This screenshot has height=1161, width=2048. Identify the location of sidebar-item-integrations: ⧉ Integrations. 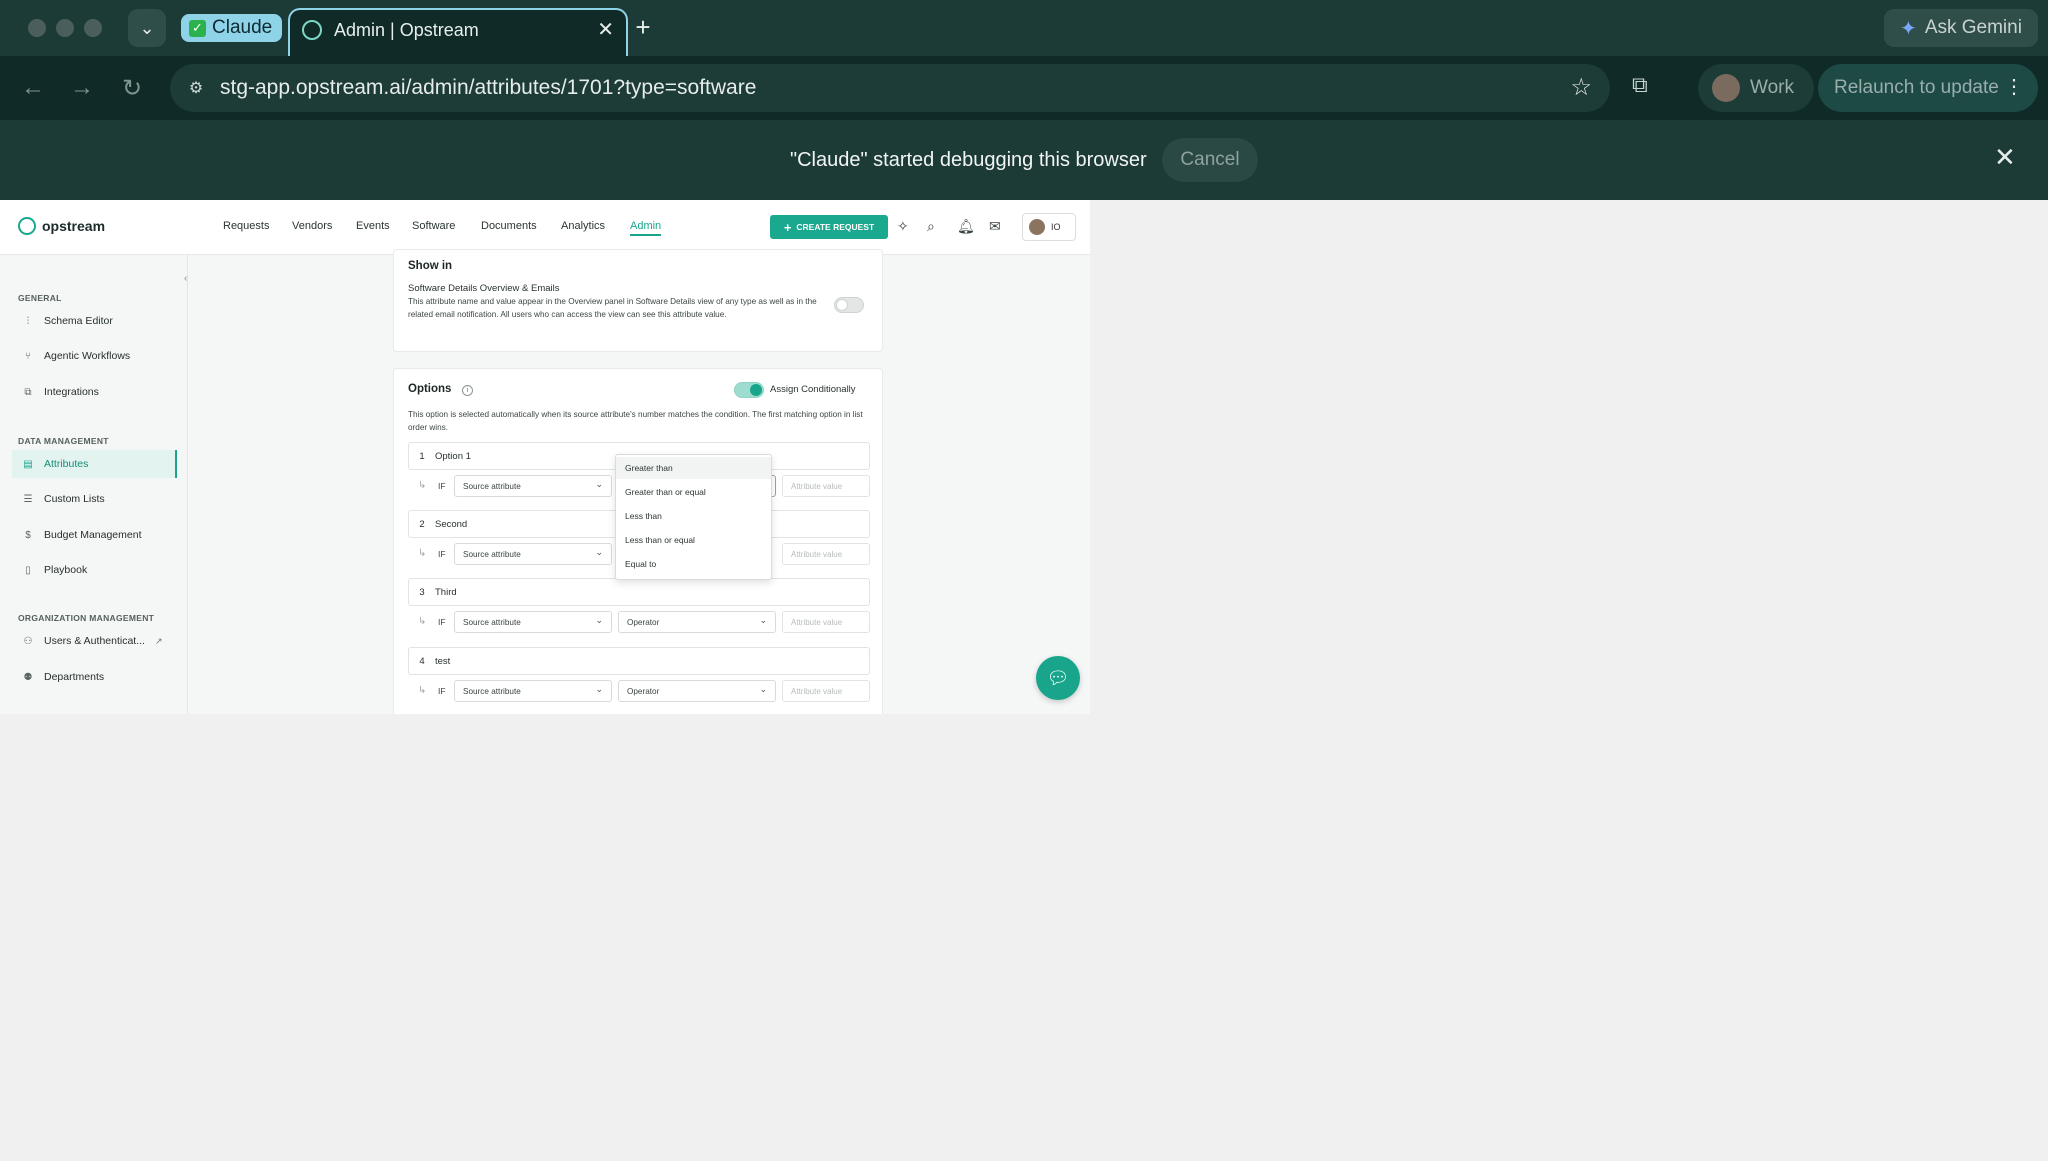
(94, 392).